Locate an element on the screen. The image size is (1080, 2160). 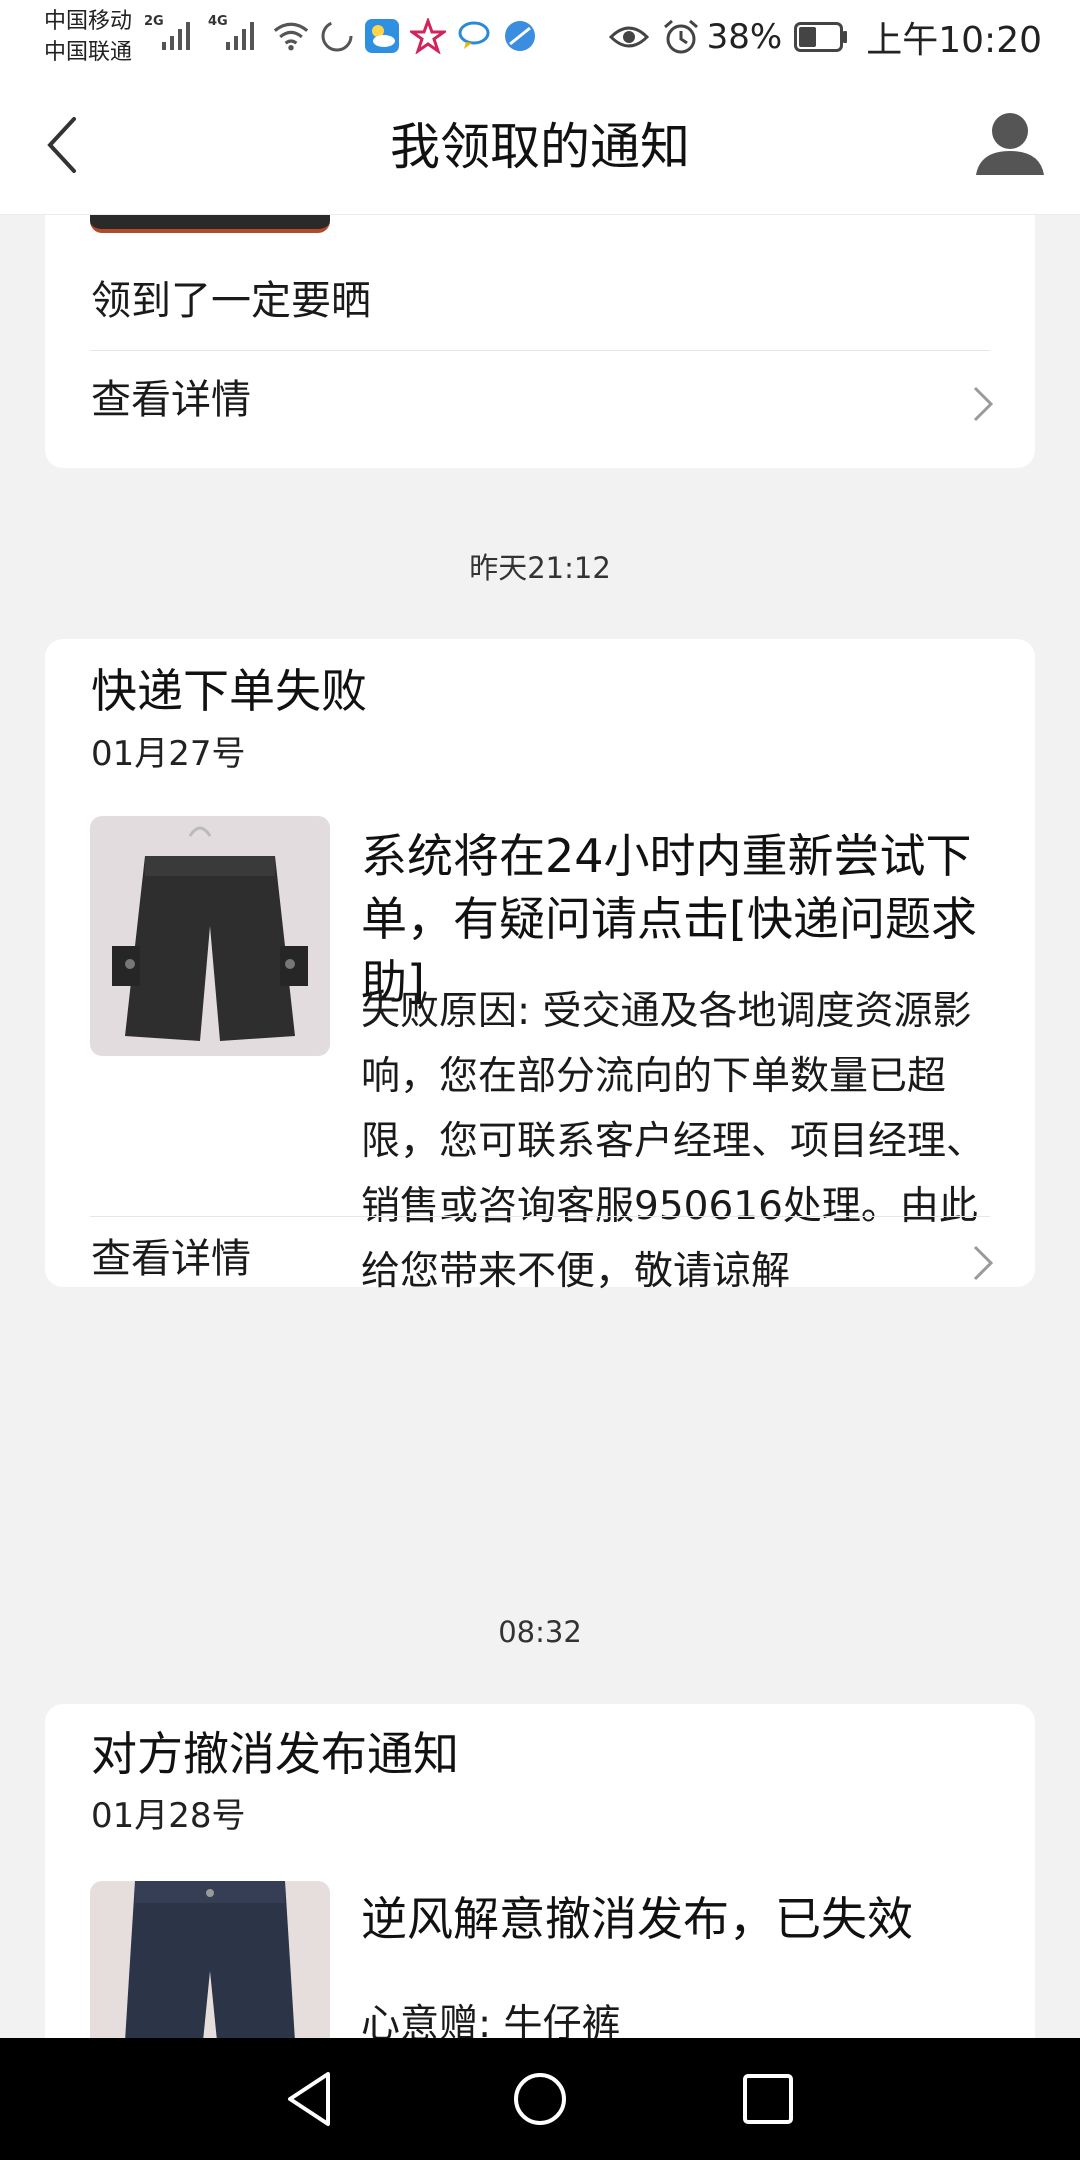
notification-card: 领到了一定要晒 查看详情 is located at coordinates (540, 341).